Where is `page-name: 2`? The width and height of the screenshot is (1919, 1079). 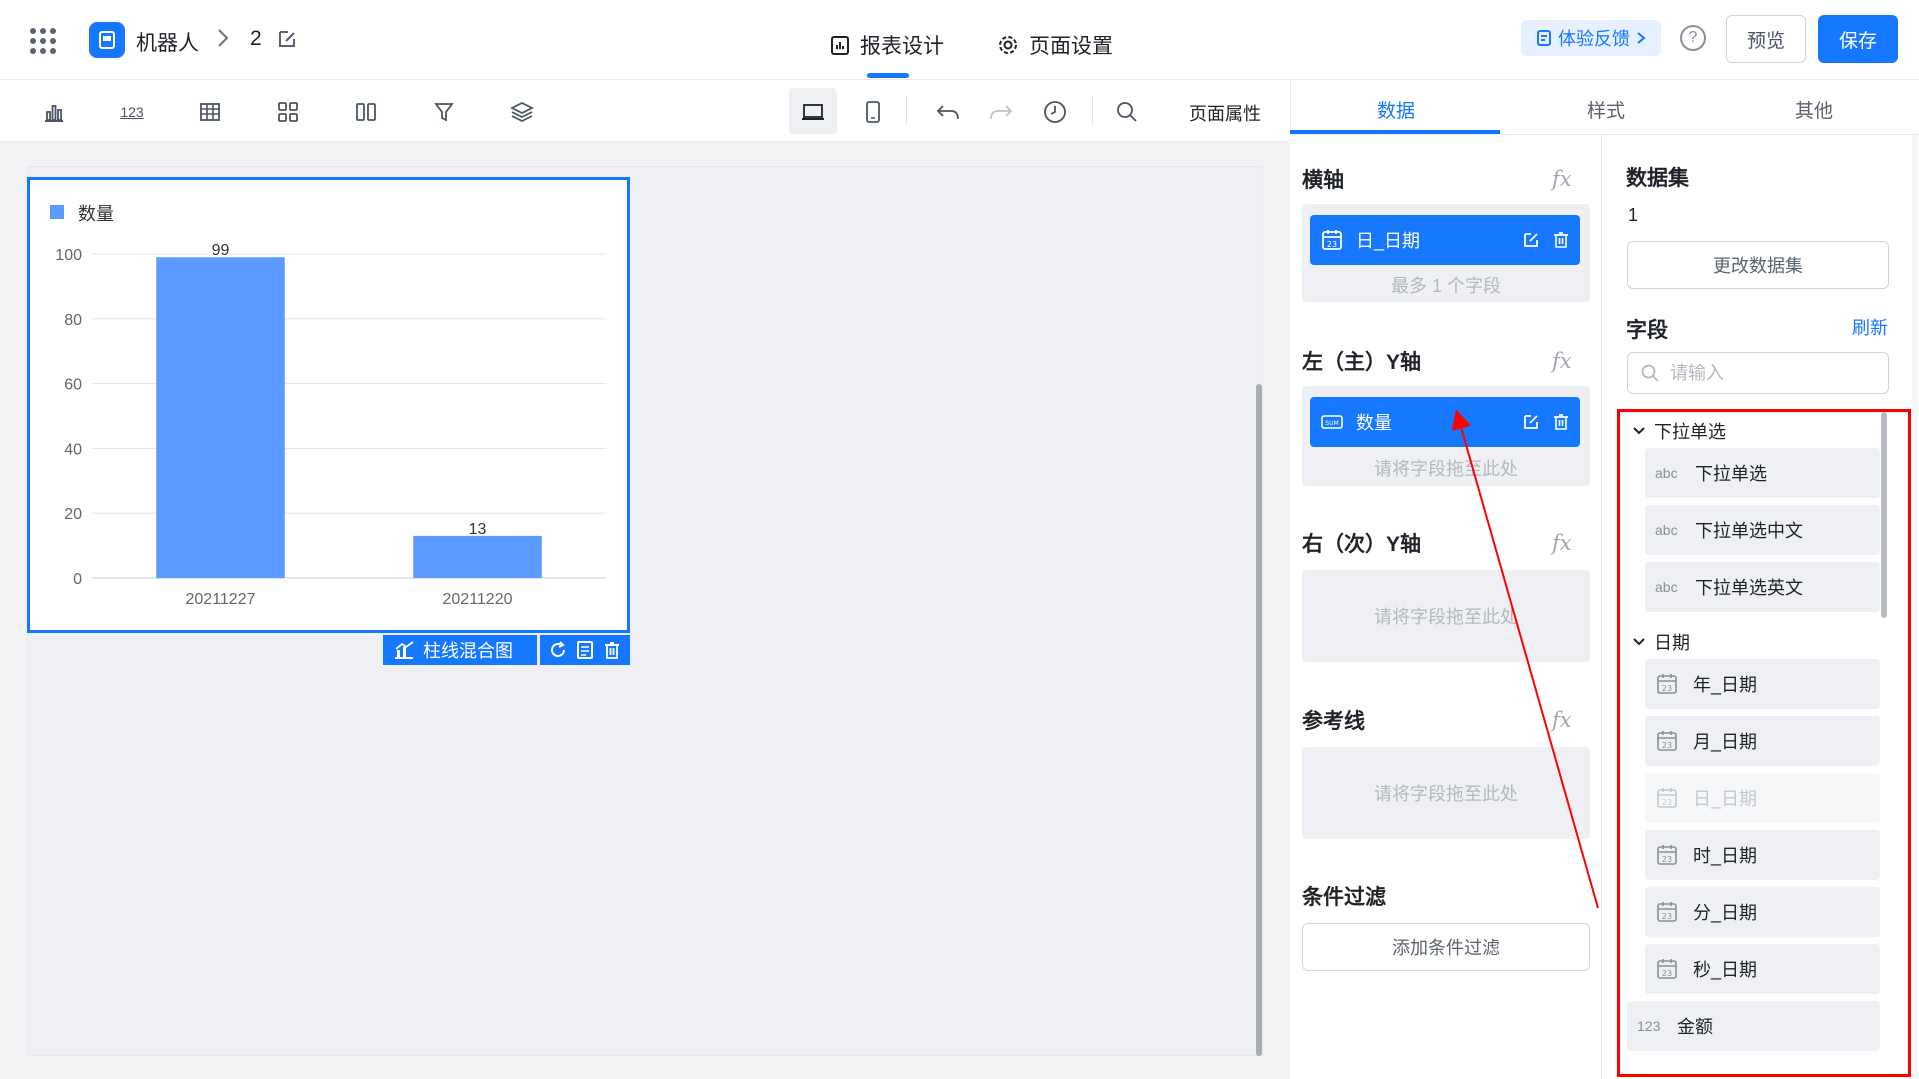
page-name: 2 is located at coordinates (256, 39).